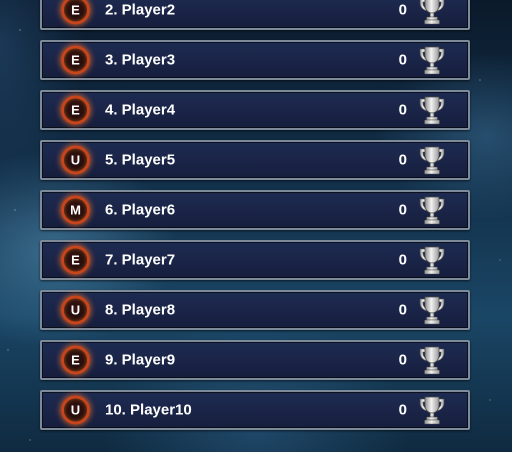 The width and height of the screenshot is (512, 452). Describe the element at coordinates (140, 210) in the screenshot. I see `player-name: 6. Player6` at that location.